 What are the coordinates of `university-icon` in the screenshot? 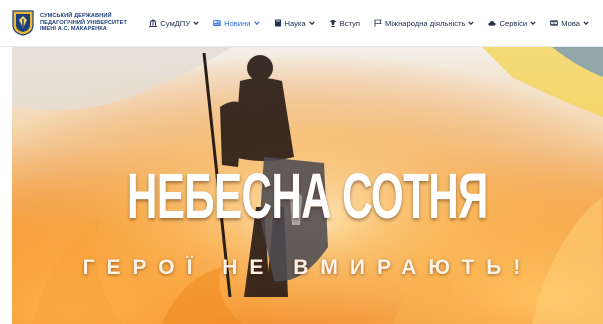 It's located at (153, 23).